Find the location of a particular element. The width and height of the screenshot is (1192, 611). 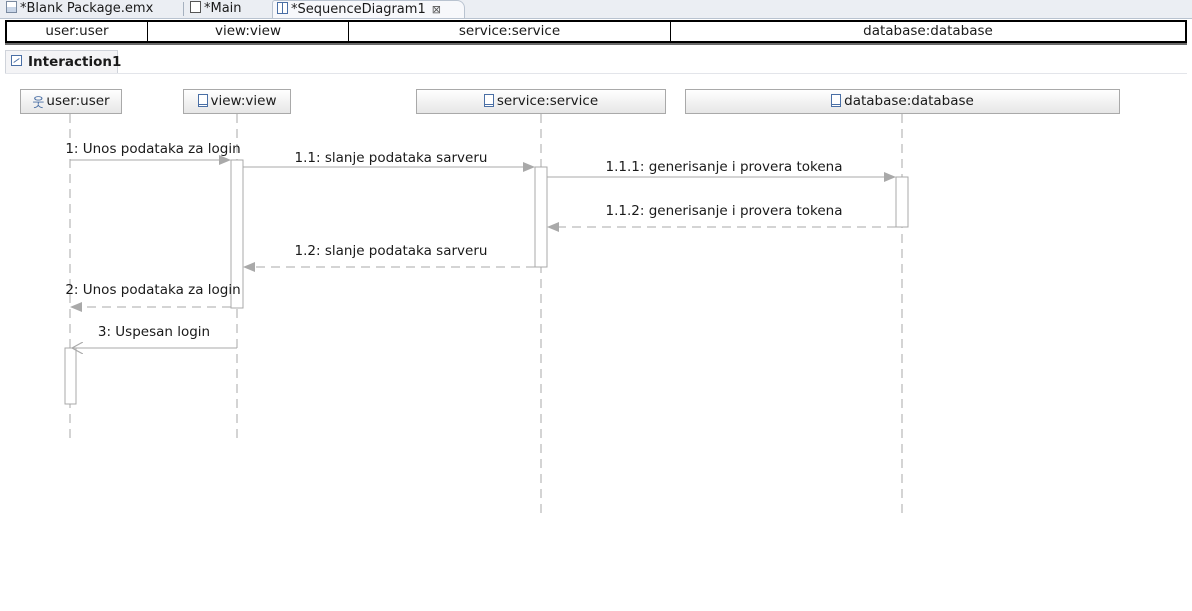

execution-database is located at coordinates (902, 202).